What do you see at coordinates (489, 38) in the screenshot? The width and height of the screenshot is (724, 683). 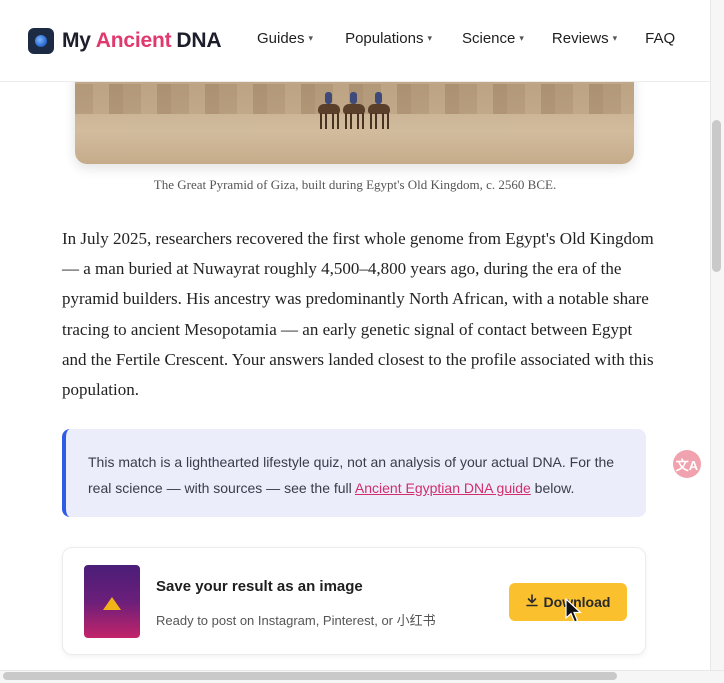 I see `nav-science-label: Science` at bounding box center [489, 38].